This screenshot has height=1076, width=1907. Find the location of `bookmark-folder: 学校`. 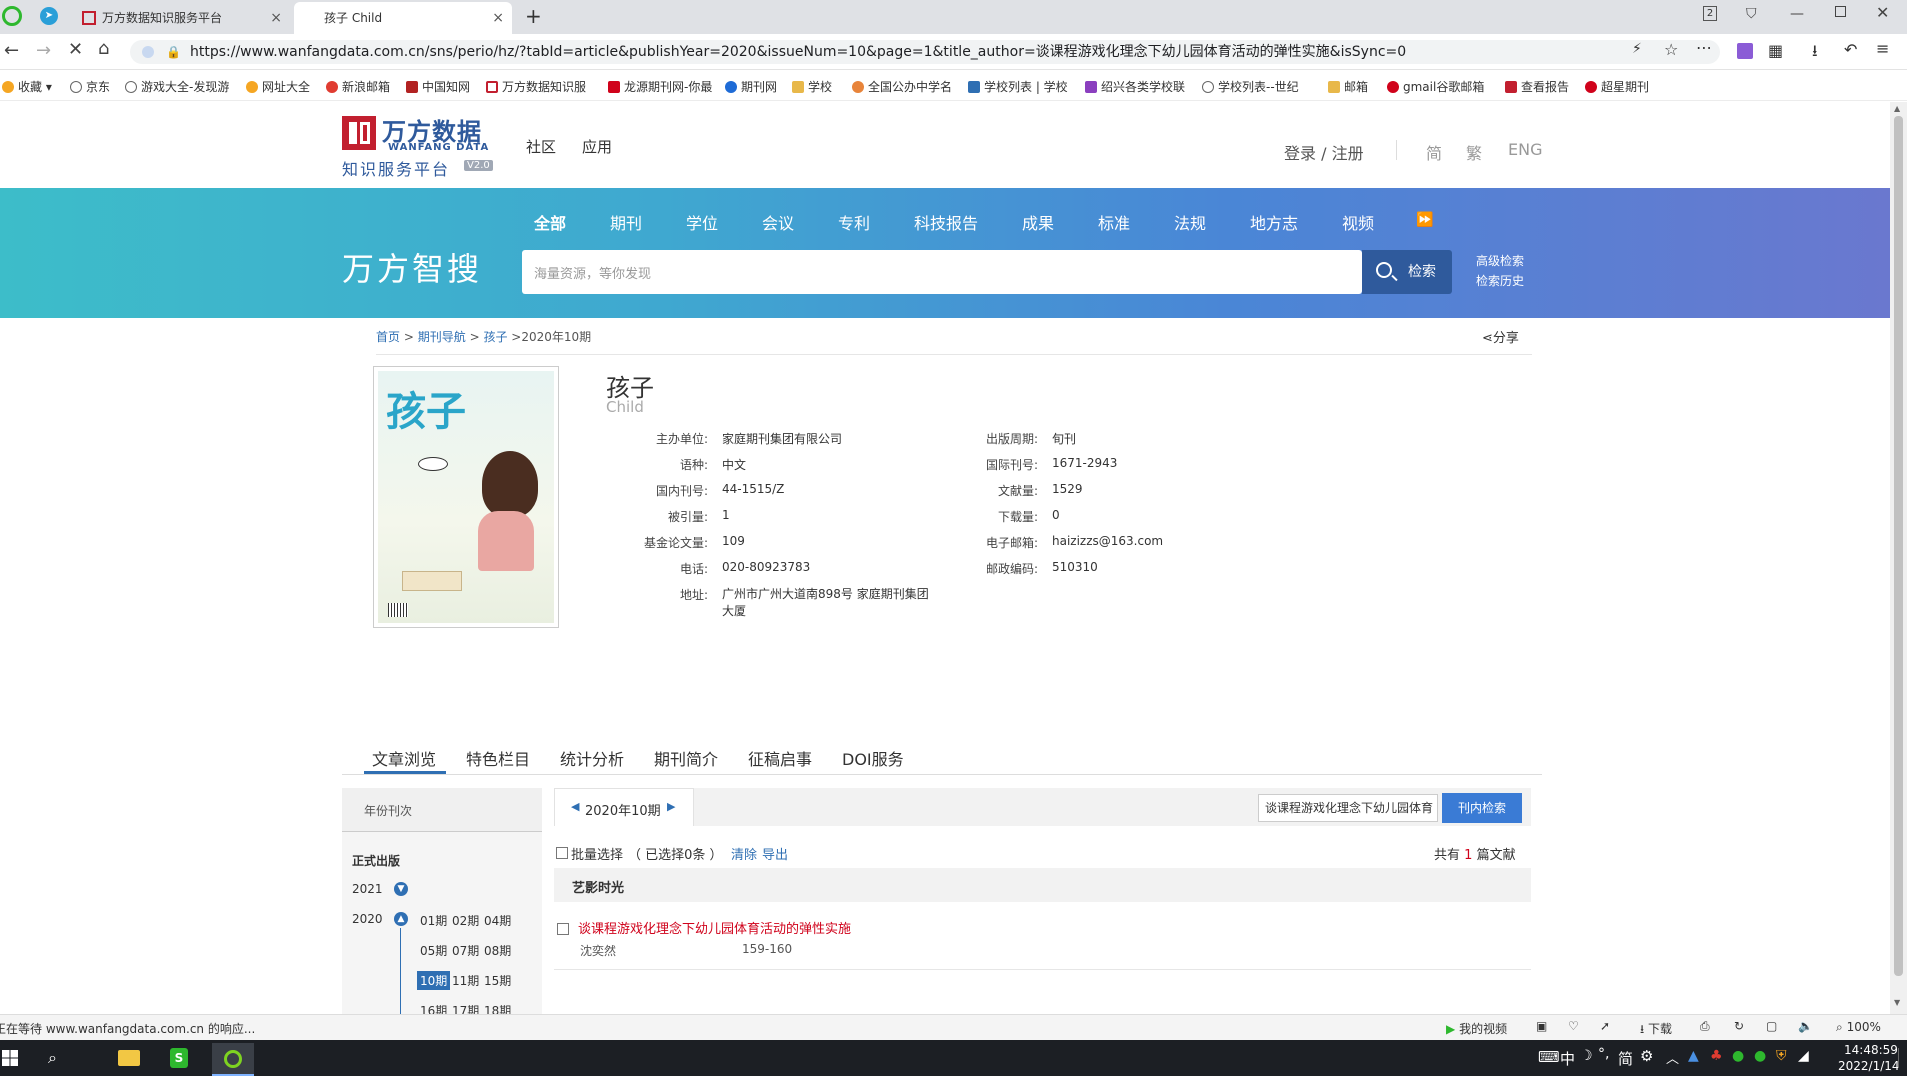

bookmark-folder: 学校 is located at coordinates (812, 86).